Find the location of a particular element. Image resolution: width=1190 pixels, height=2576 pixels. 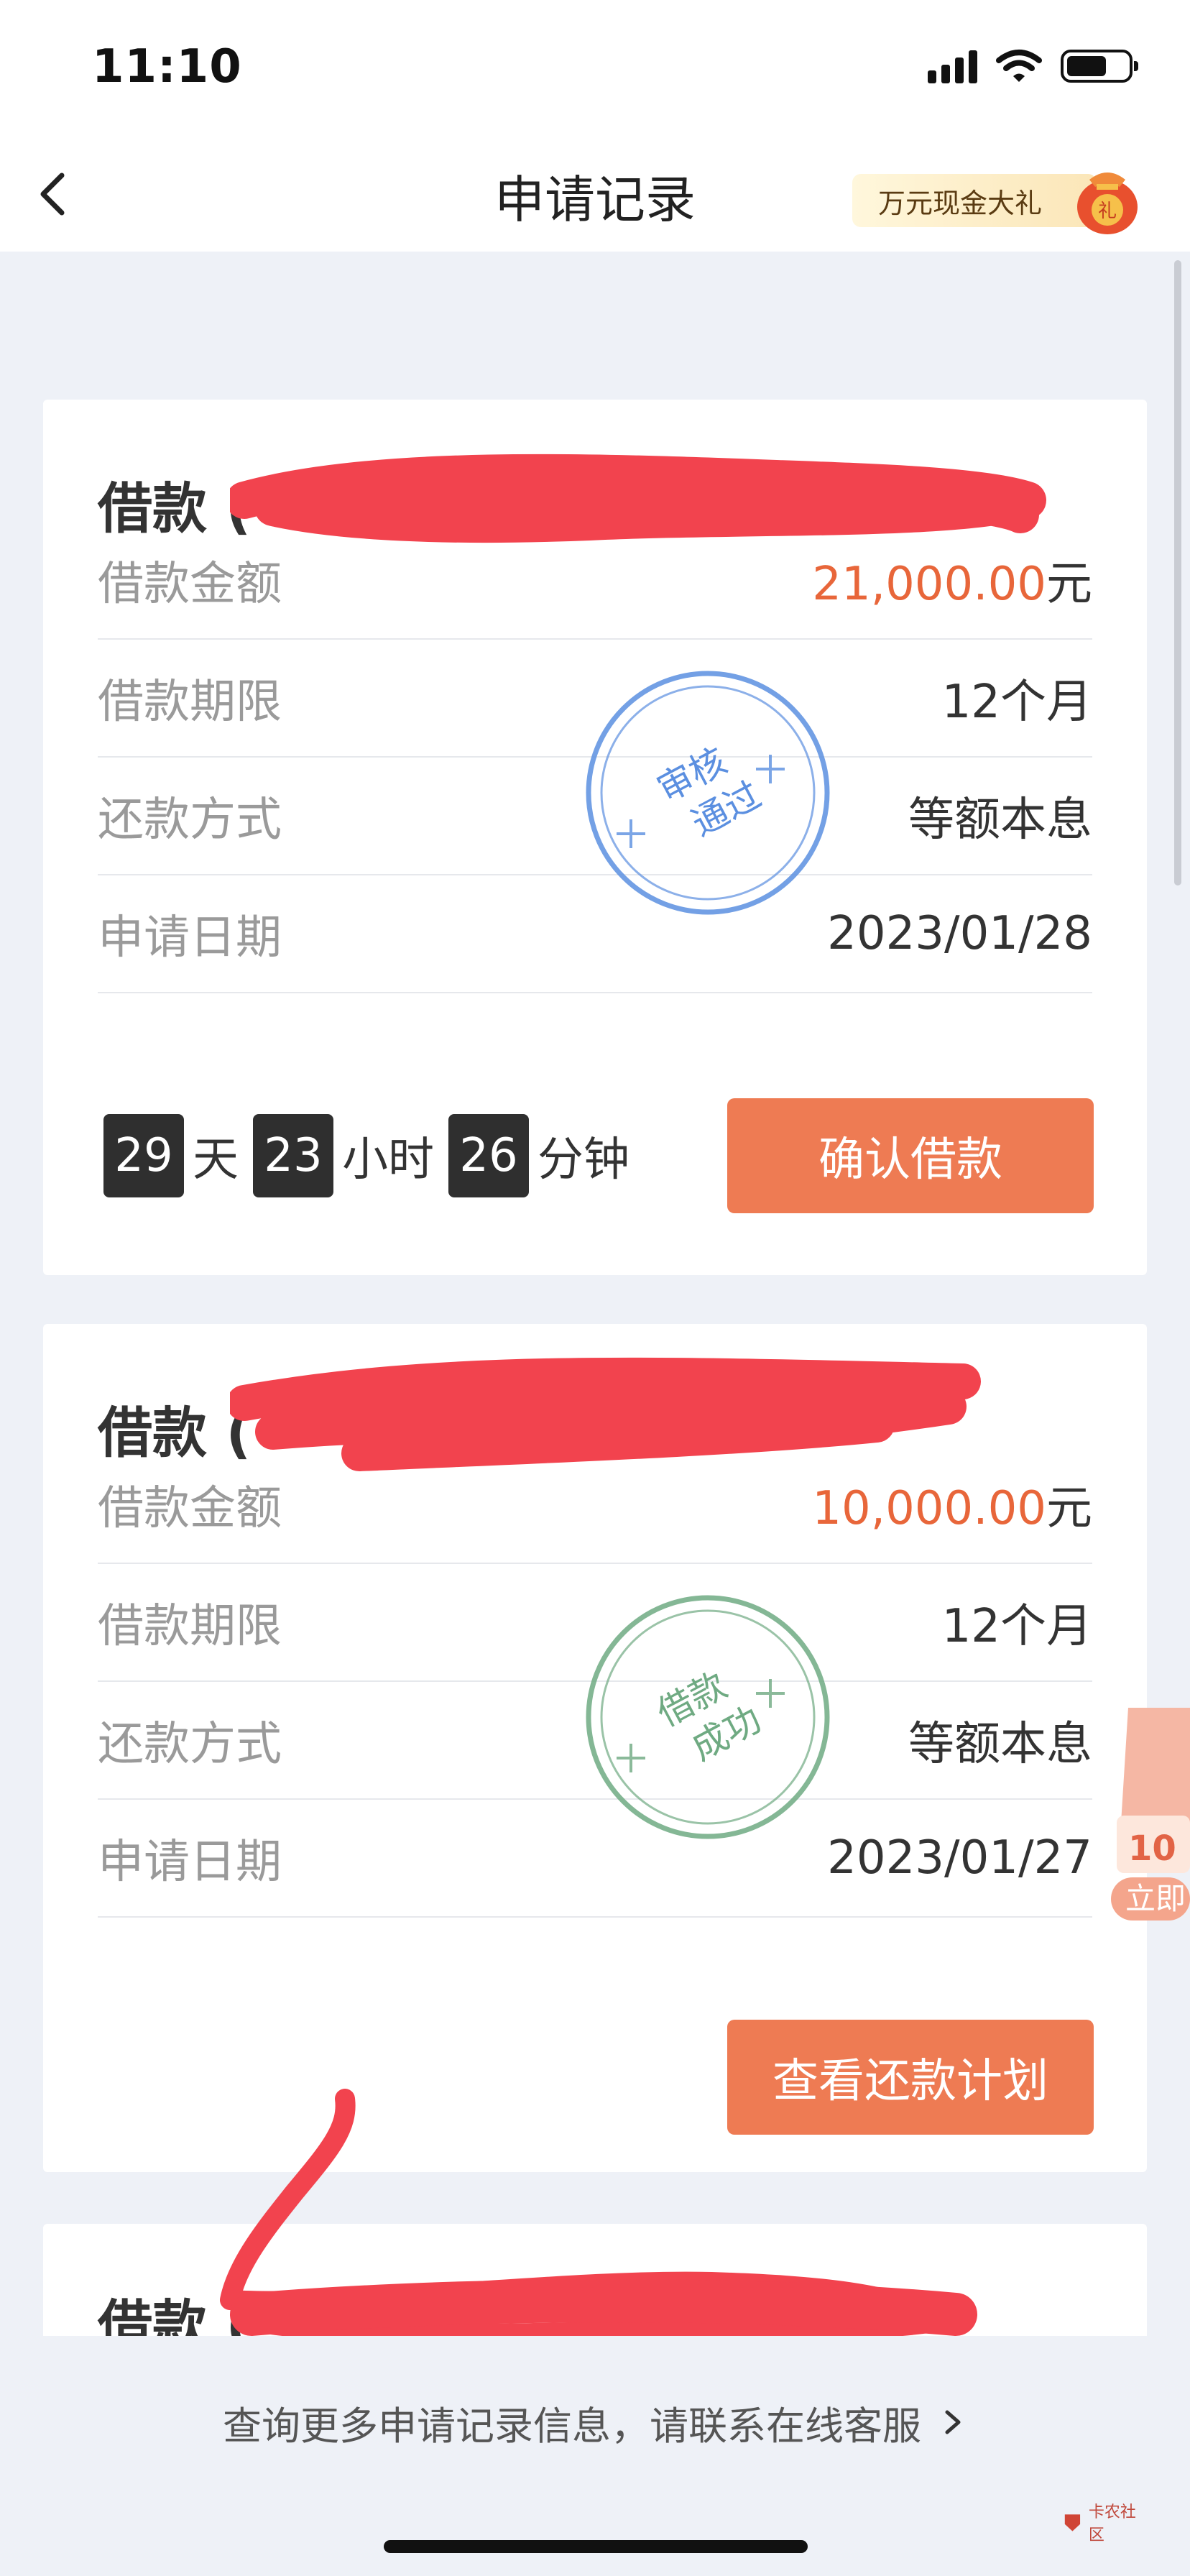

row-loan-amount: 借款金额 21,000.00元 is located at coordinates (595, 581).